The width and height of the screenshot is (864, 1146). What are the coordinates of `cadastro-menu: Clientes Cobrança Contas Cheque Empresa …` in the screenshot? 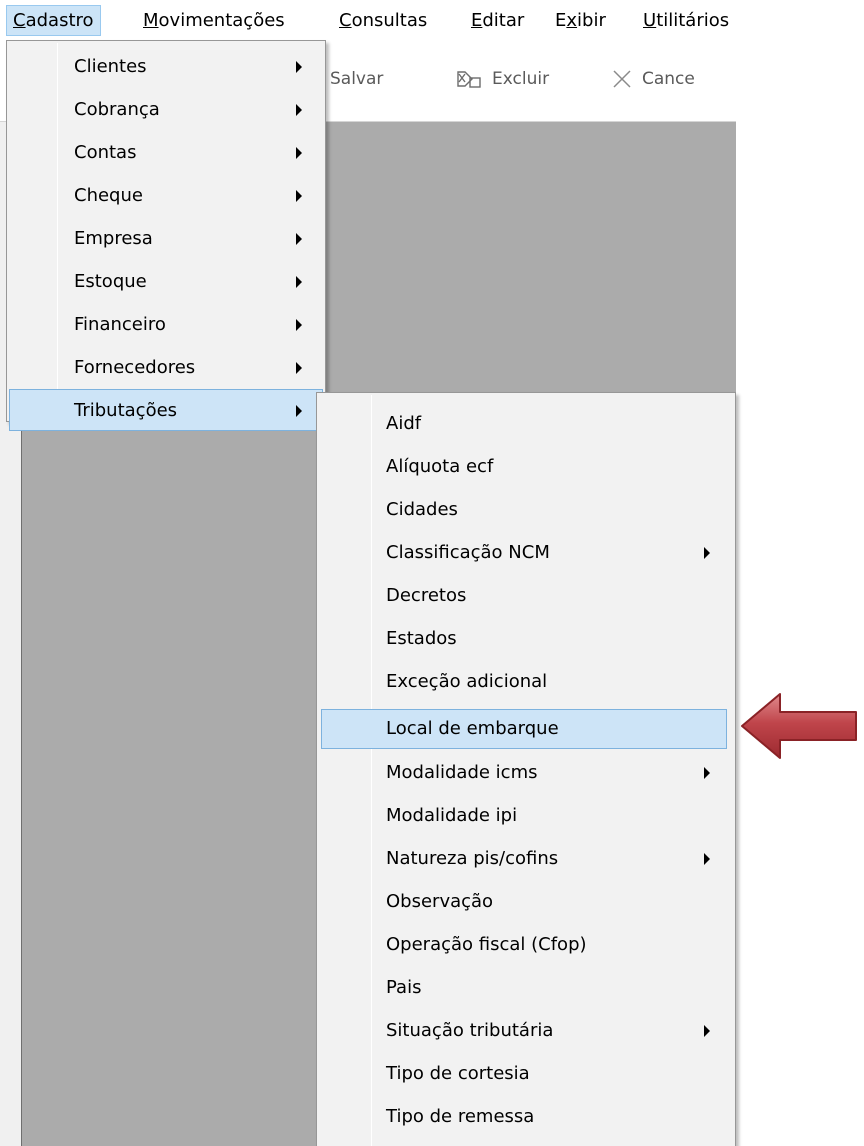 It's located at (166, 235).